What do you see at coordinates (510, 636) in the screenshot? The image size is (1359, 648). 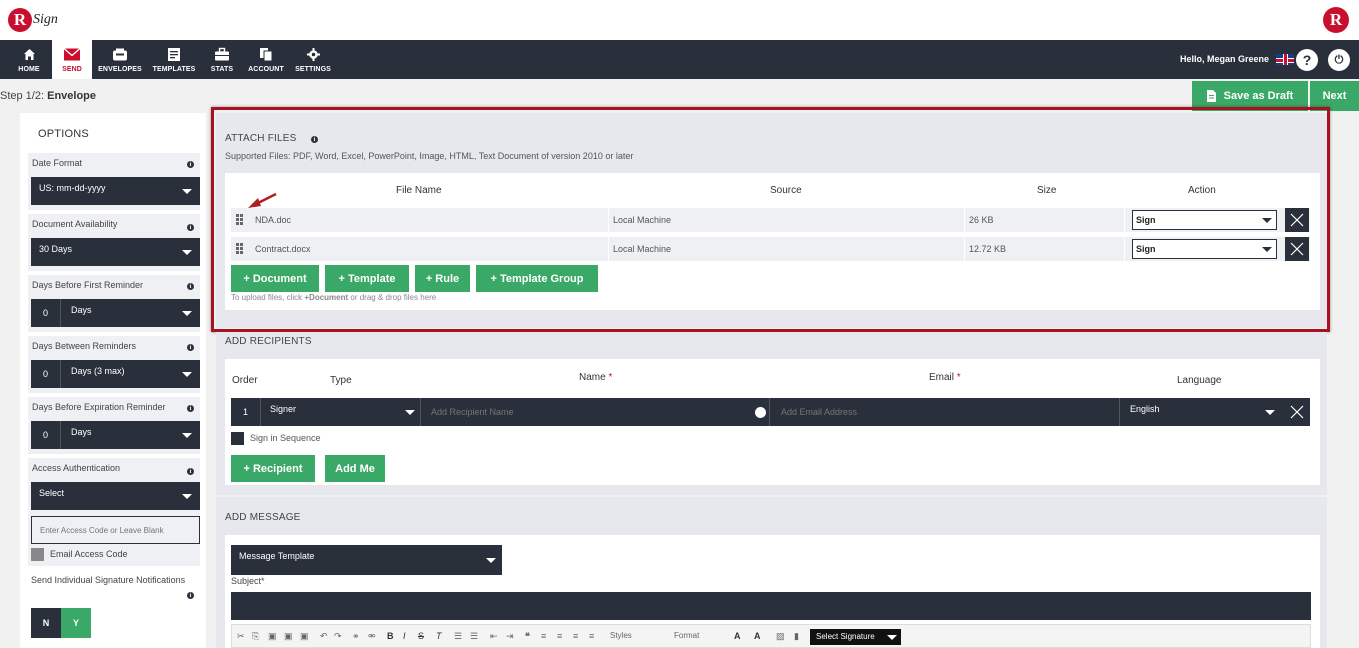 I see `indent-icon: ⇥` at bounding box center [510, 636].